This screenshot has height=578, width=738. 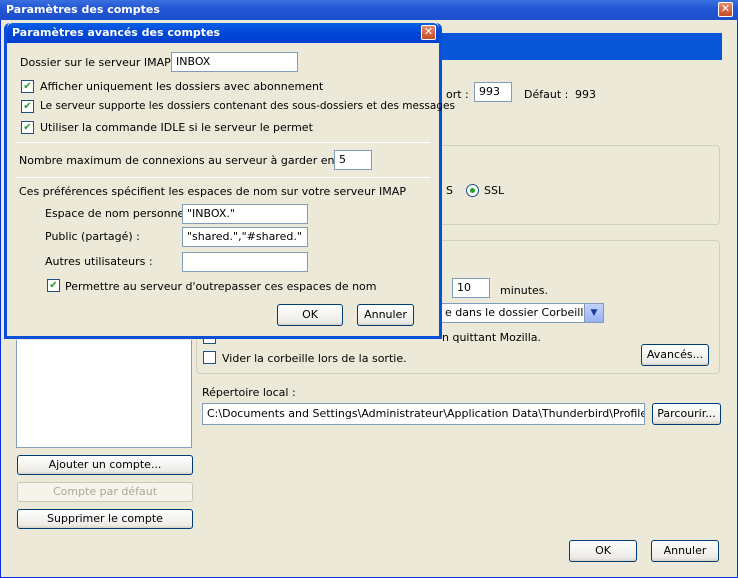 I want to click on personal-namespace-label: Espace de nom personnel :, so click(x=120, y=213).